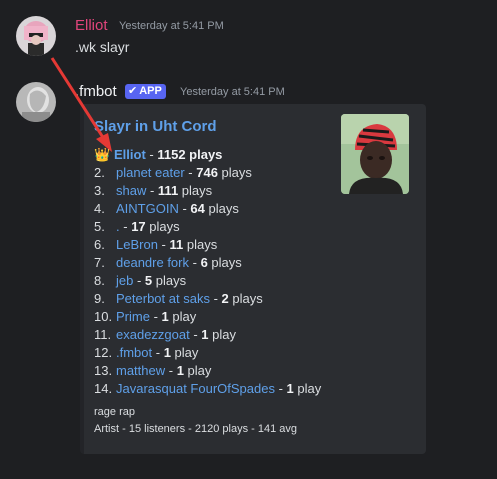 This screenshot has width=497, height=479. What do you see at coordinates (131, 190) in the screenshot?
I see `listener-name-link: shaw` at bounding box center [131, 190].